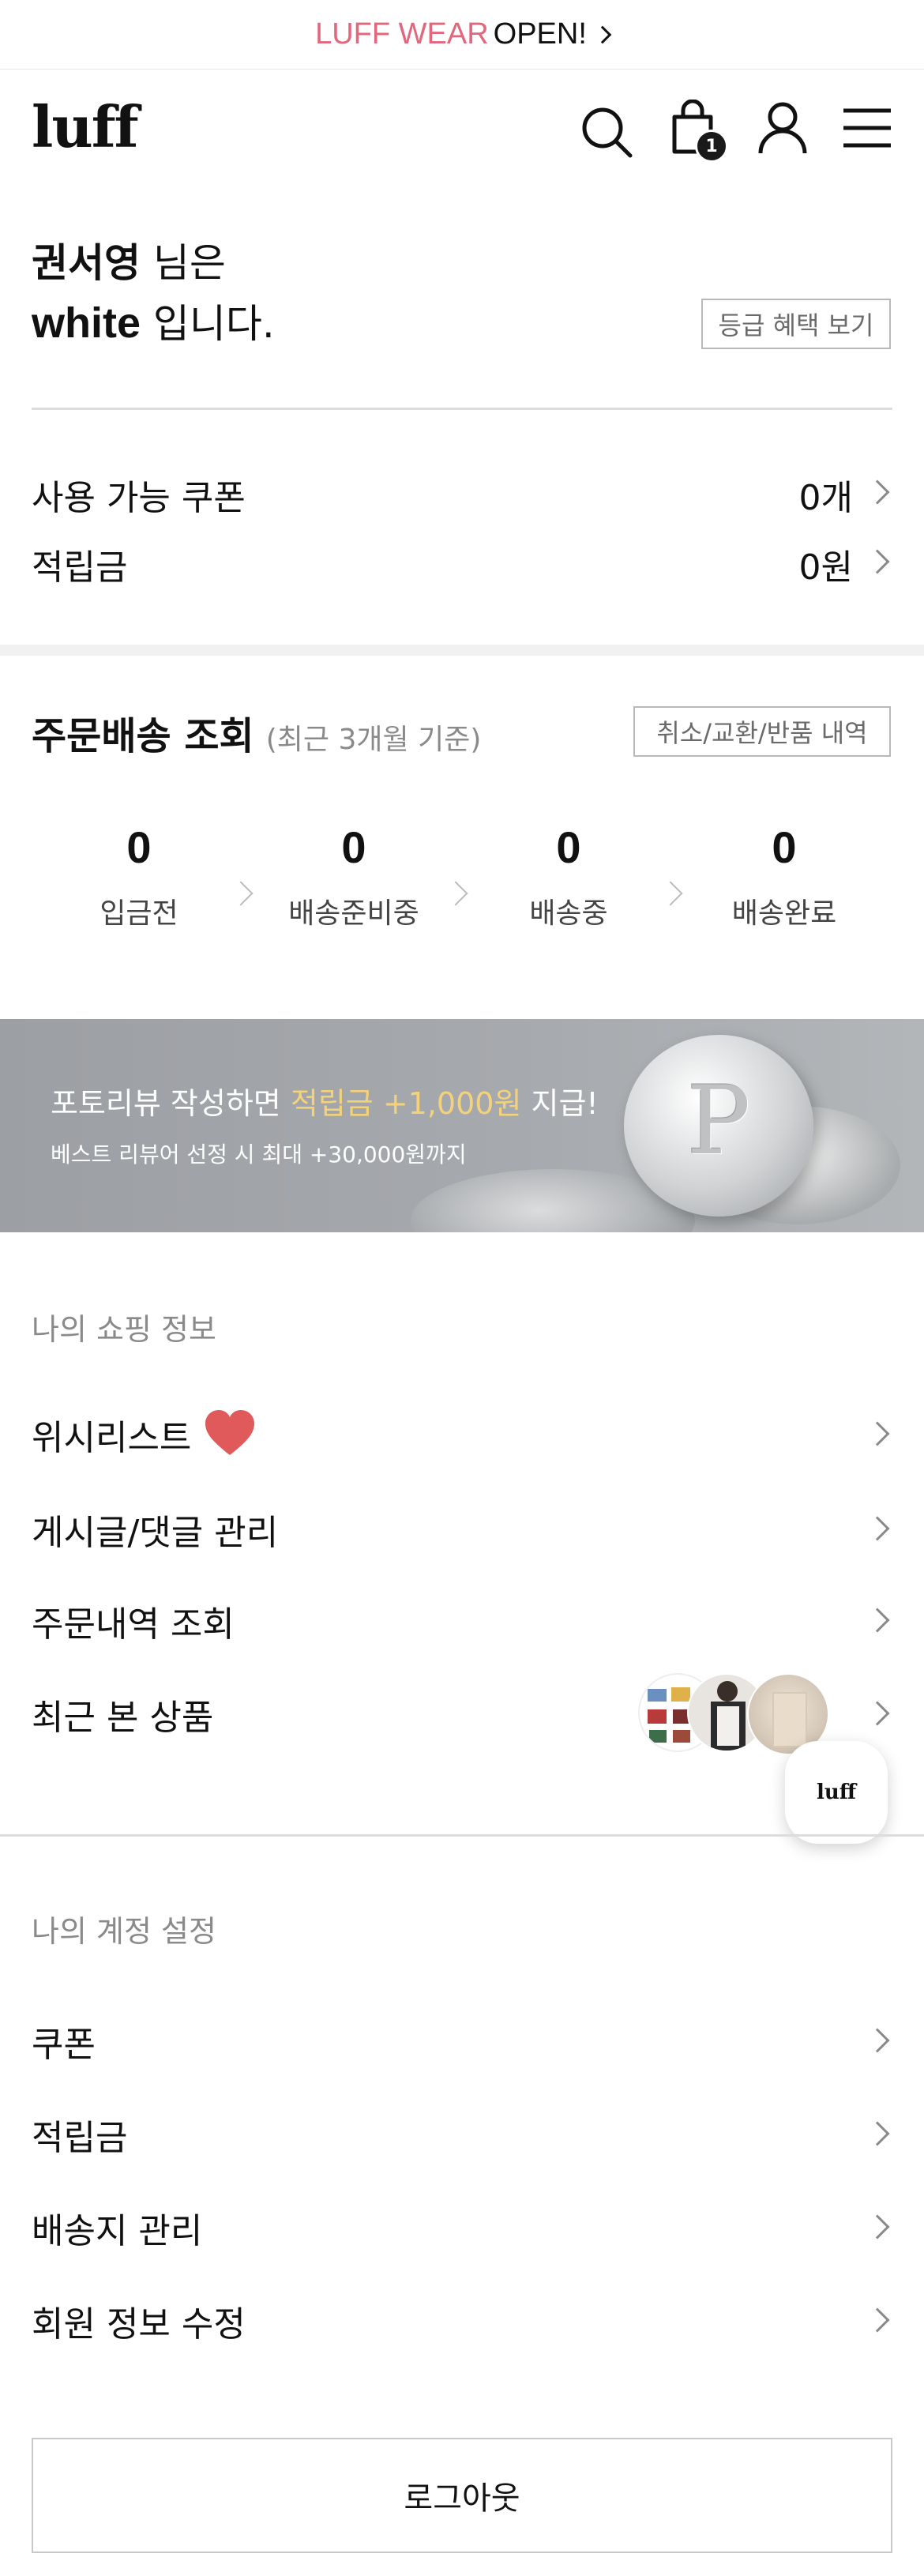 The width and height of the screenshot is (924, 2576). What do you see at coordinates (139, 913) in the screenshot?
I see `order-step-label: 입금전` at bounding box center [139, 913].